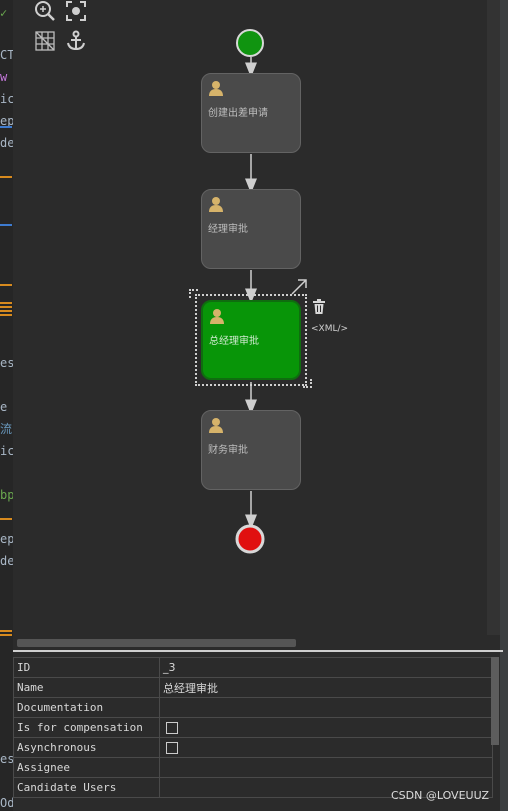 This screenshot has height=811, width=508. I want to click on task-label: 经理审批, so click(228, 229).